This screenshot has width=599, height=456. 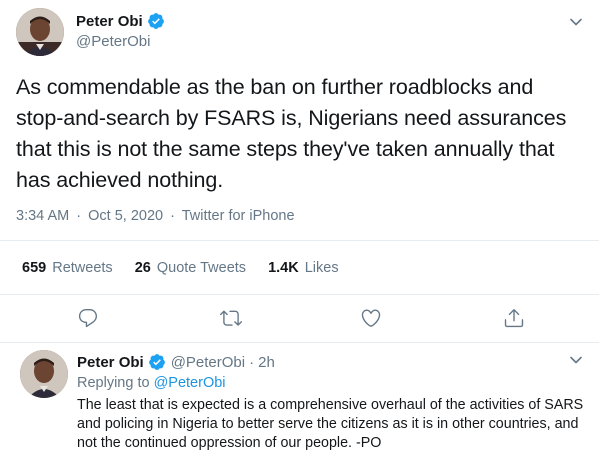 I want to click on quote-tweets-stat: 26 Quote Tweets, so click(x=190, y=268).